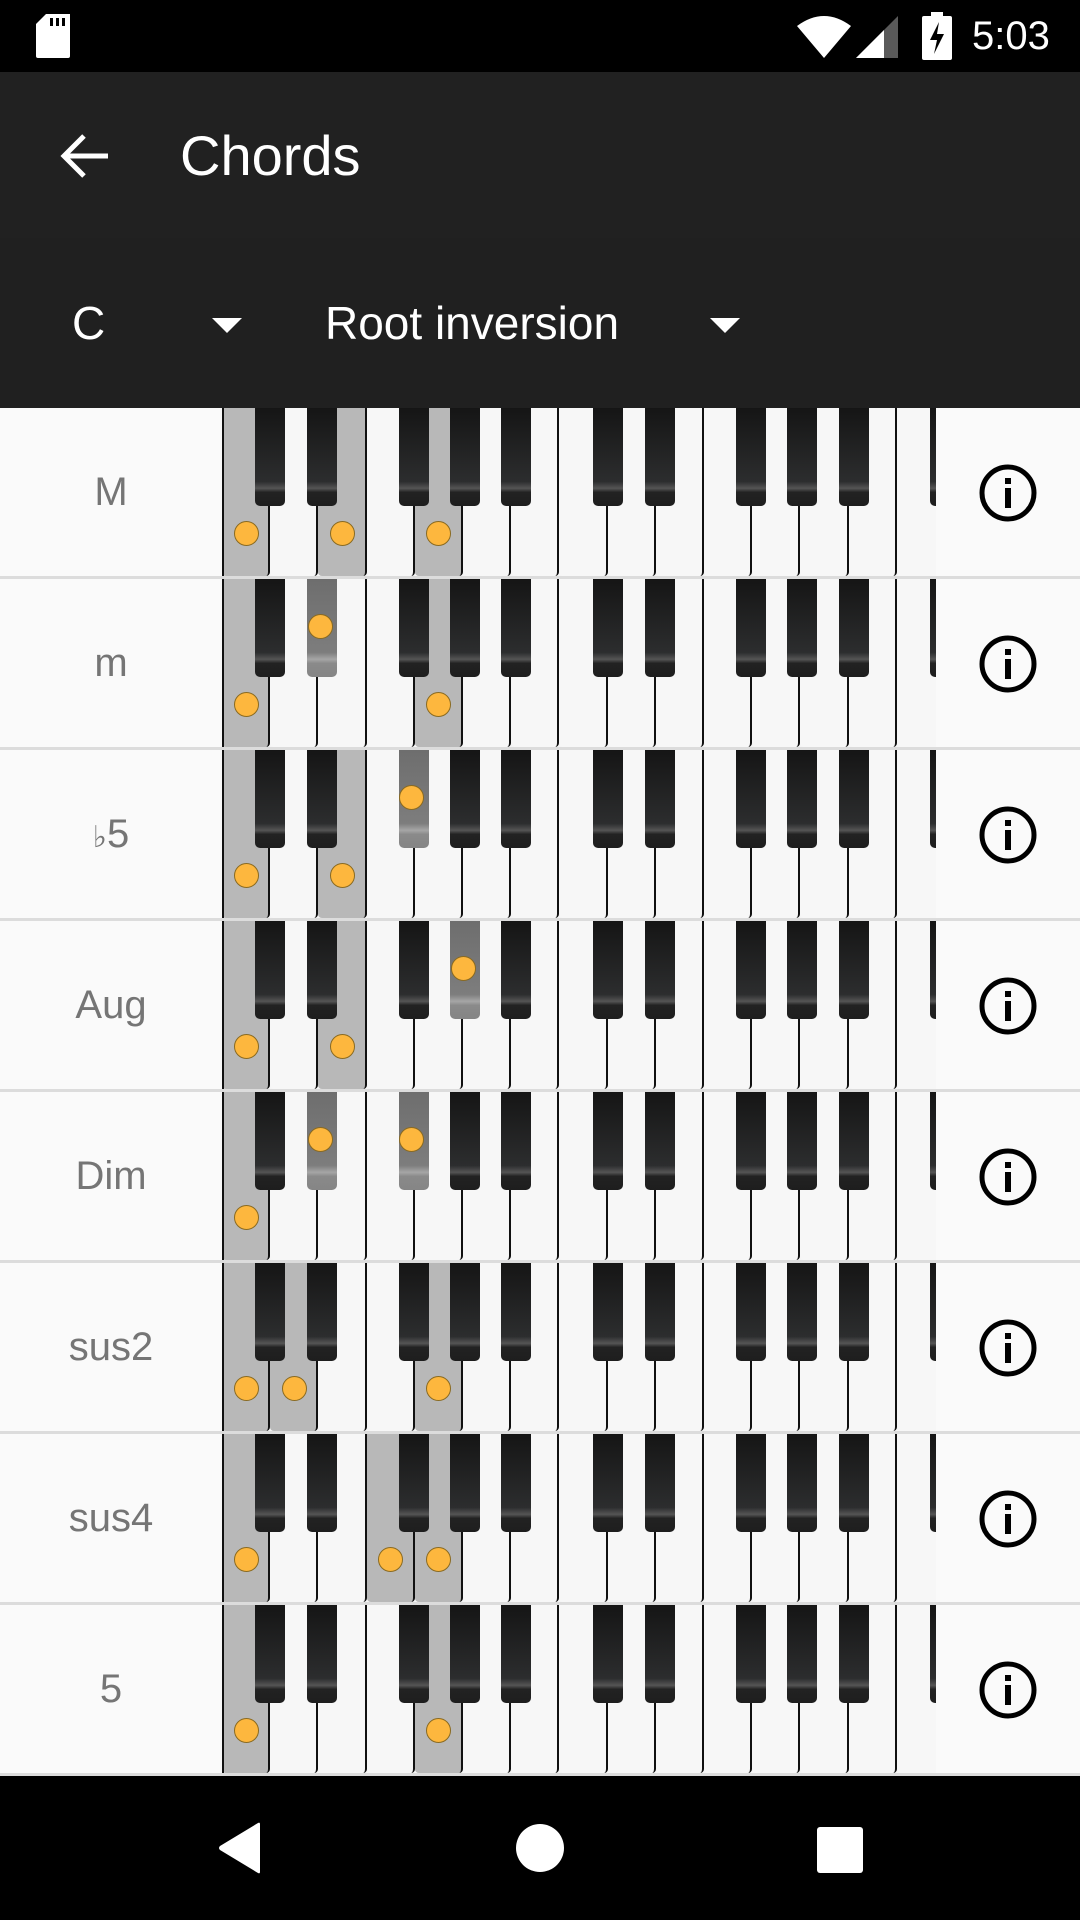  Describe the element at coordinates (84, 156) in the screenshot. I see `back-arrow-icon` at that location.